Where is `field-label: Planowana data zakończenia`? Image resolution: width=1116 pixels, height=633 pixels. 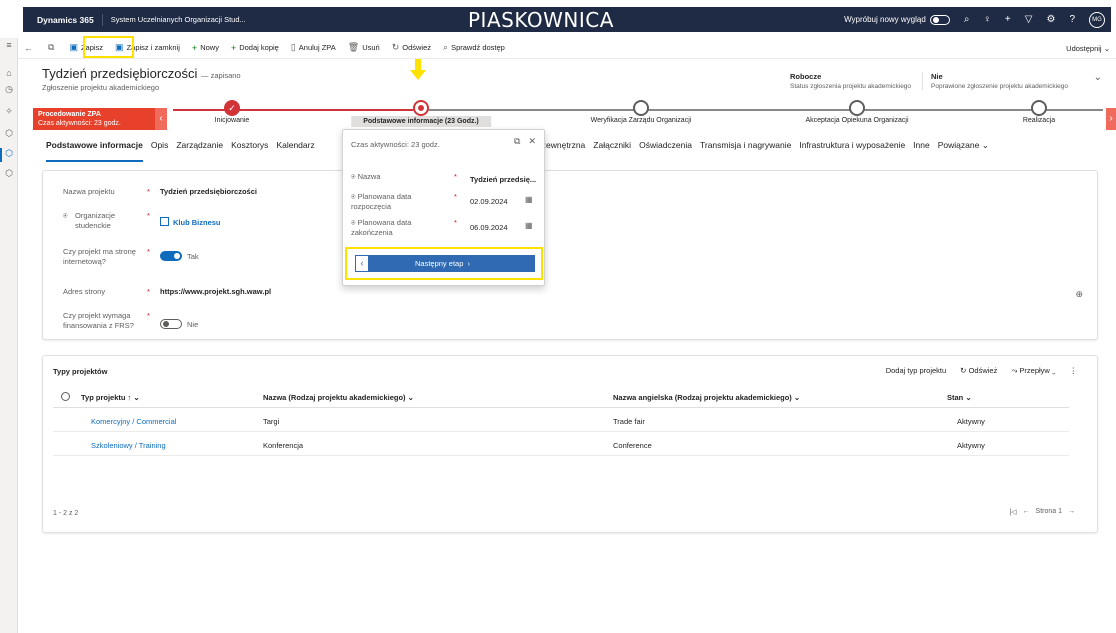 field-label: Planowana data zakończenia is located at coordinates (381, 227).